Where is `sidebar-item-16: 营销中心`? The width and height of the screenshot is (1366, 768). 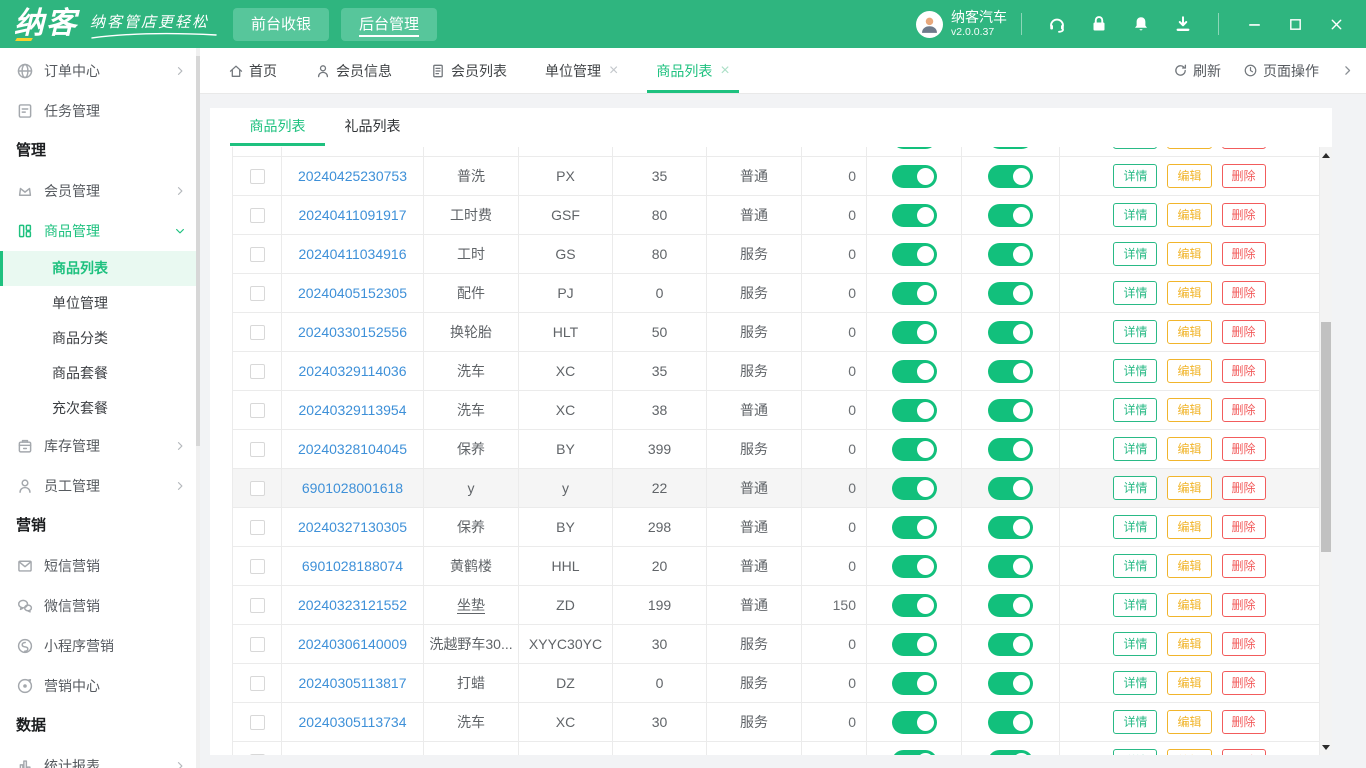 sidebar-item-16: 营销中心 is located at coordinates (100, 686).